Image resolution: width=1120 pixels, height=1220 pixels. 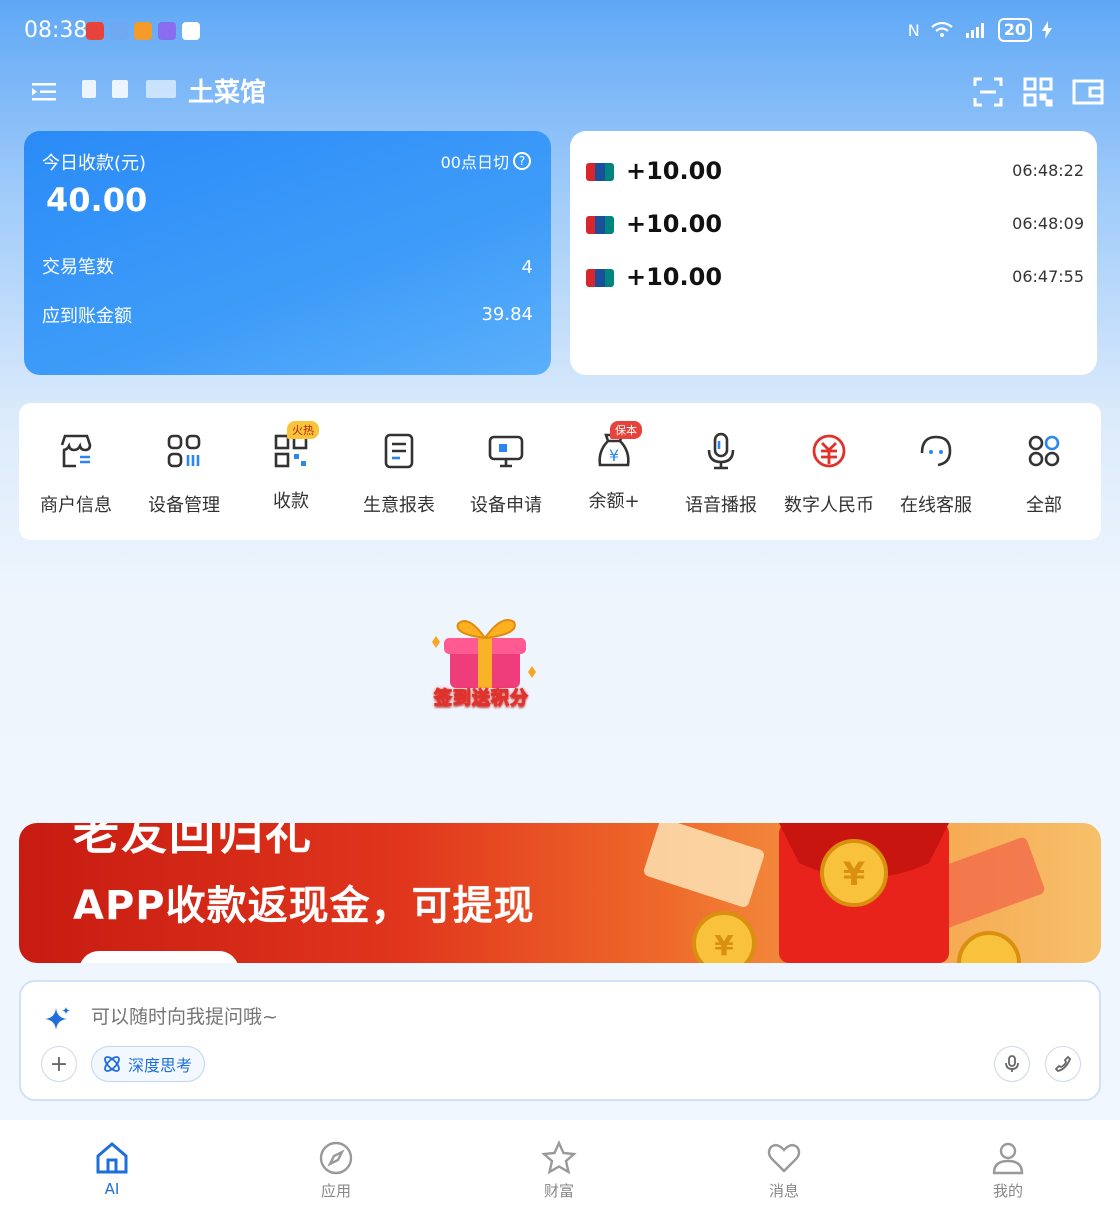 What do you see at coordinates (97, 200) in the screenshot?
I see `today-amount: 40.00` at bounding box center [97, 200].